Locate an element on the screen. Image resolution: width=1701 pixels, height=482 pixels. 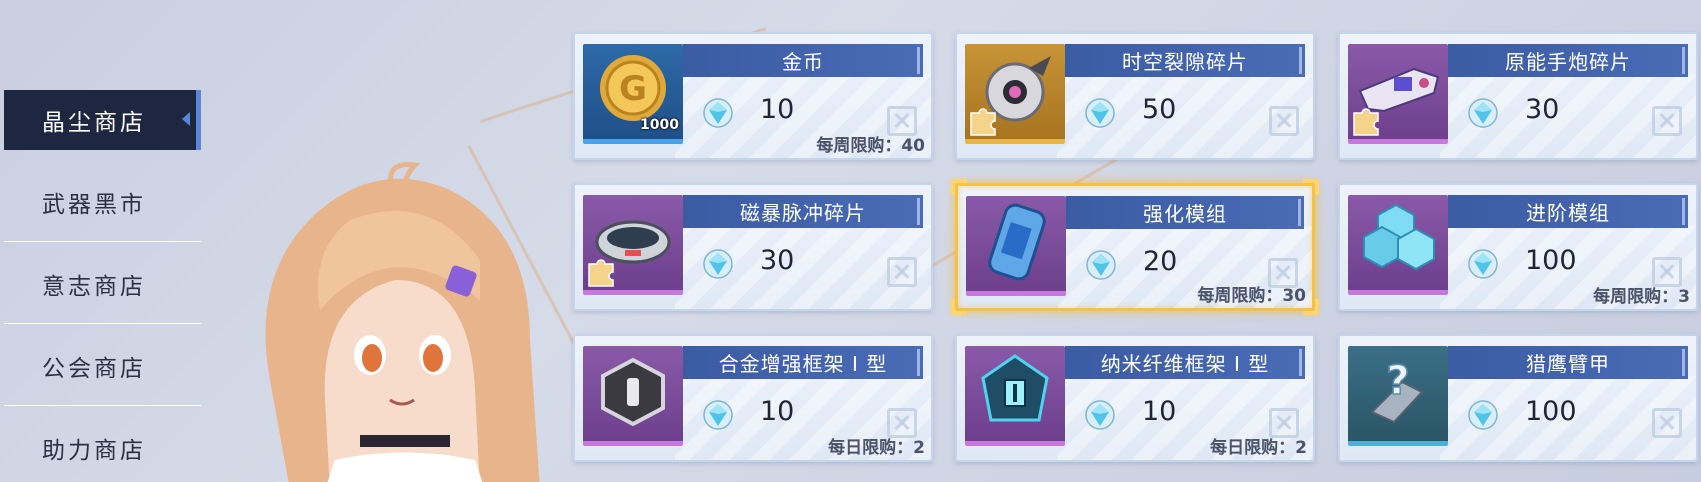
sidebar-item-label: 意志商店 is located at coordinates (94, 287).